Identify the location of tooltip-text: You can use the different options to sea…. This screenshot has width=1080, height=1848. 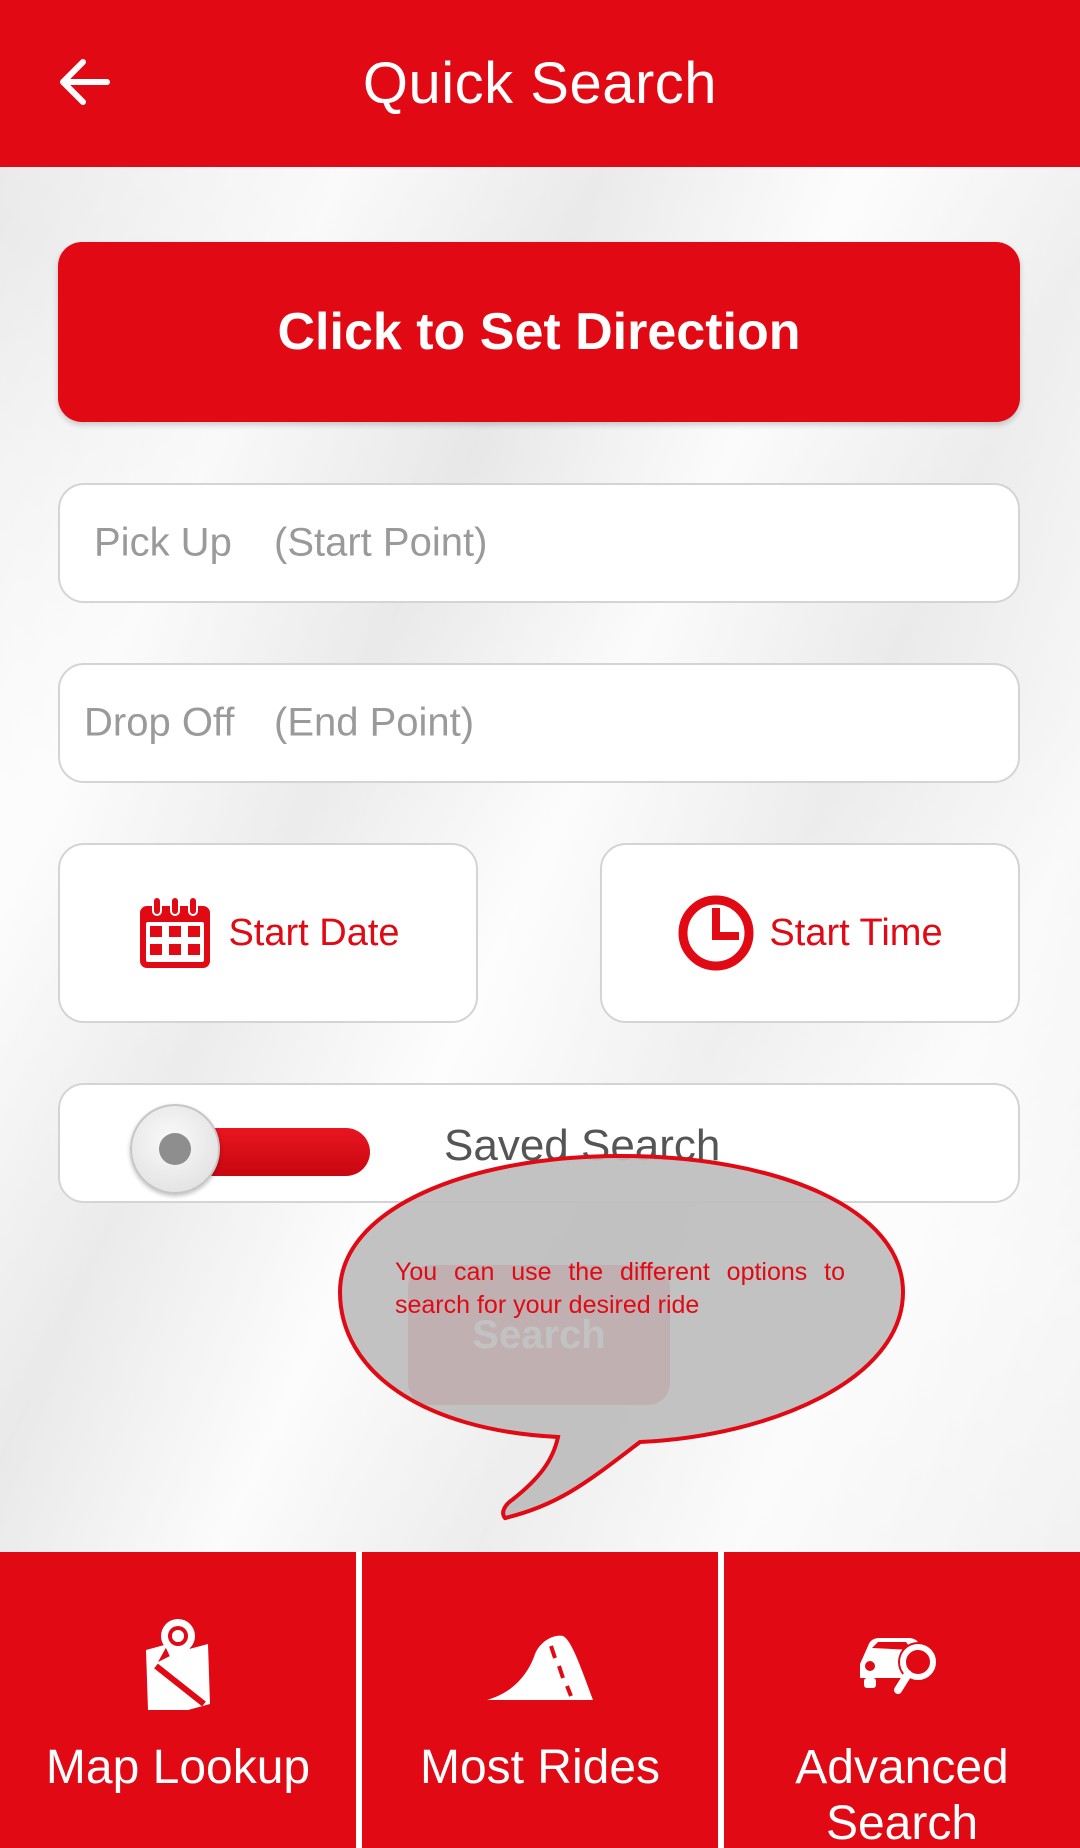
(620, 1288).